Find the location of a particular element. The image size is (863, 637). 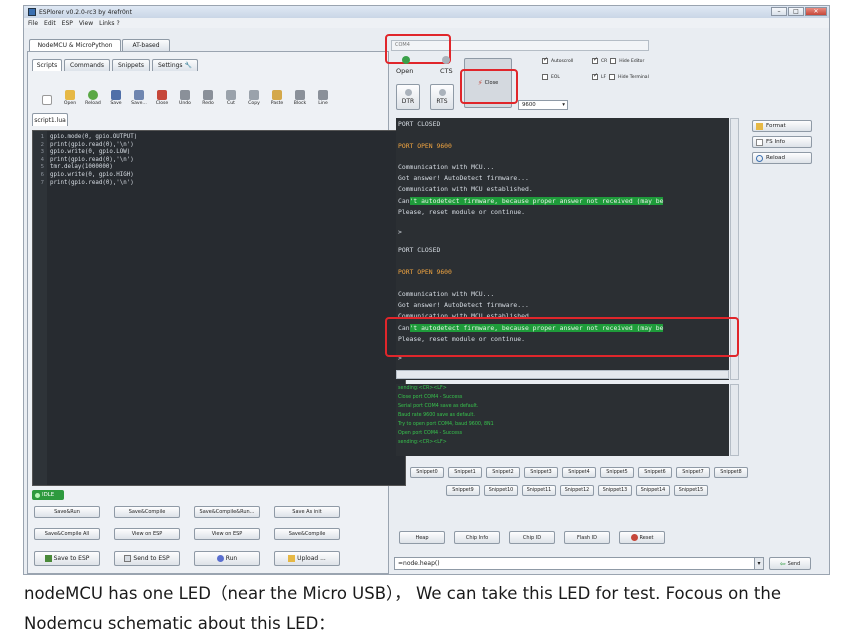

hide-editor-checkbox is located at coordinates (613, 61).